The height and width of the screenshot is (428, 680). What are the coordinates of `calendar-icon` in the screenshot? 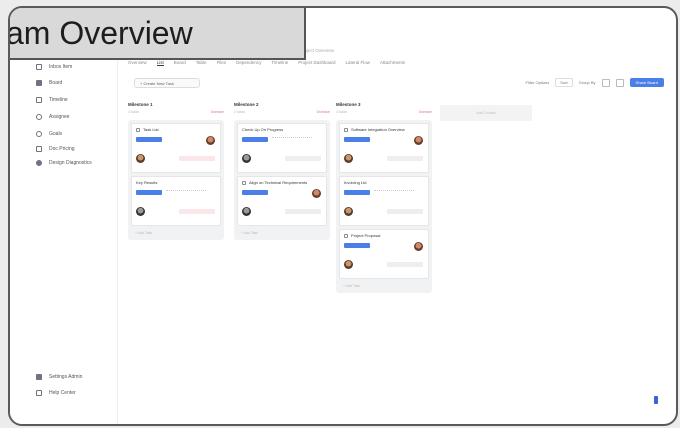 It's located at (39, 100).